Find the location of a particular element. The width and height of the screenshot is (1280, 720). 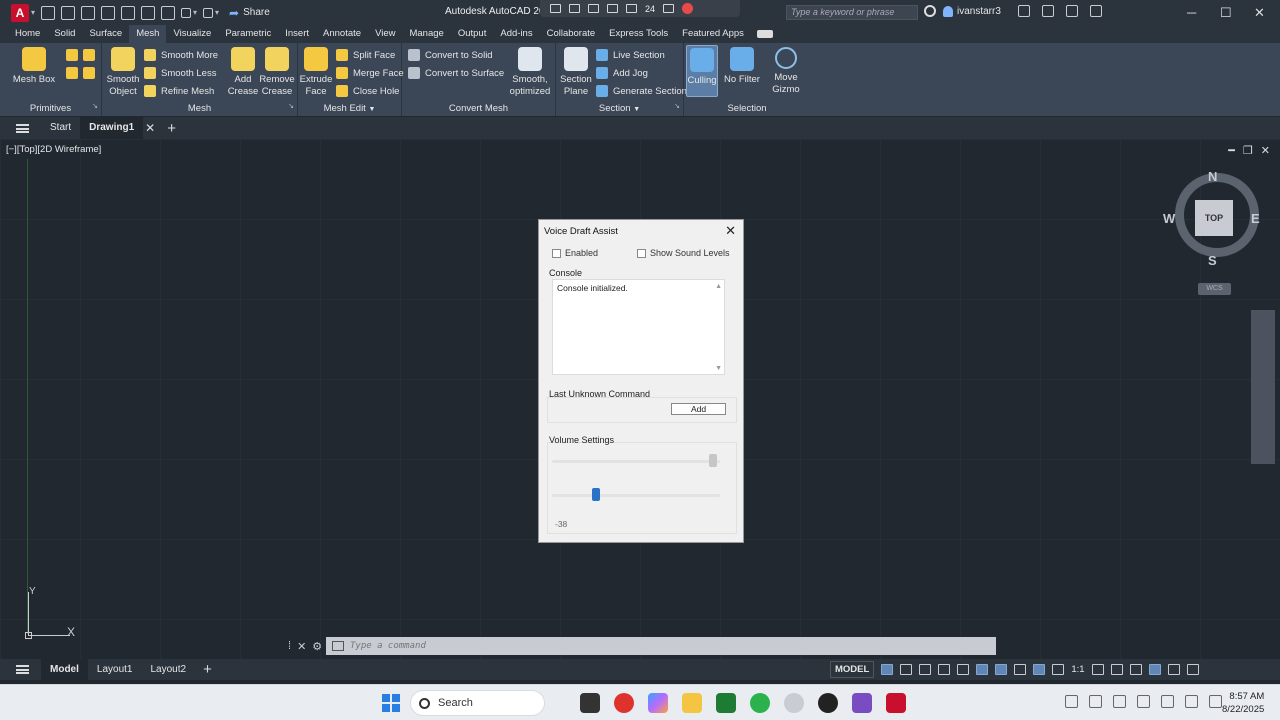

copilot-icon is located at coordinates (658, 703).